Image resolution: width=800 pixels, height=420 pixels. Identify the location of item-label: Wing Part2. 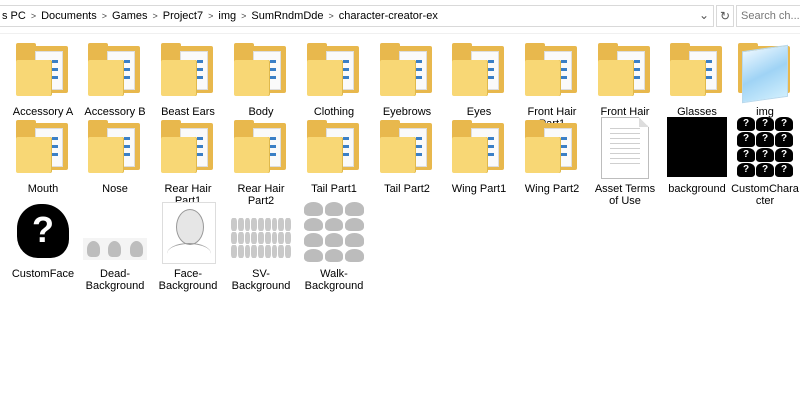
(552, 189).